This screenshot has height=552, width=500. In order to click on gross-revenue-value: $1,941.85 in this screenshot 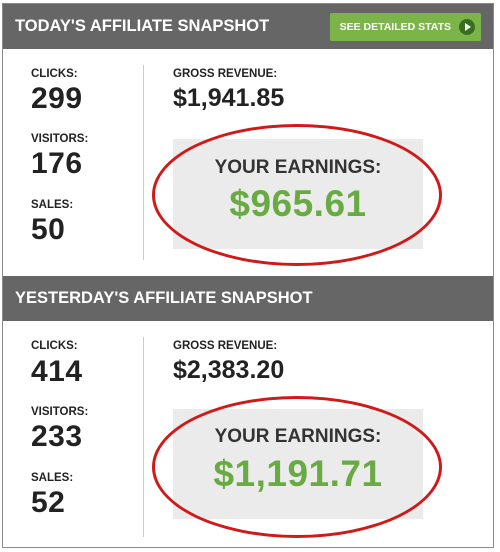, I will do `click(229, 98)`.